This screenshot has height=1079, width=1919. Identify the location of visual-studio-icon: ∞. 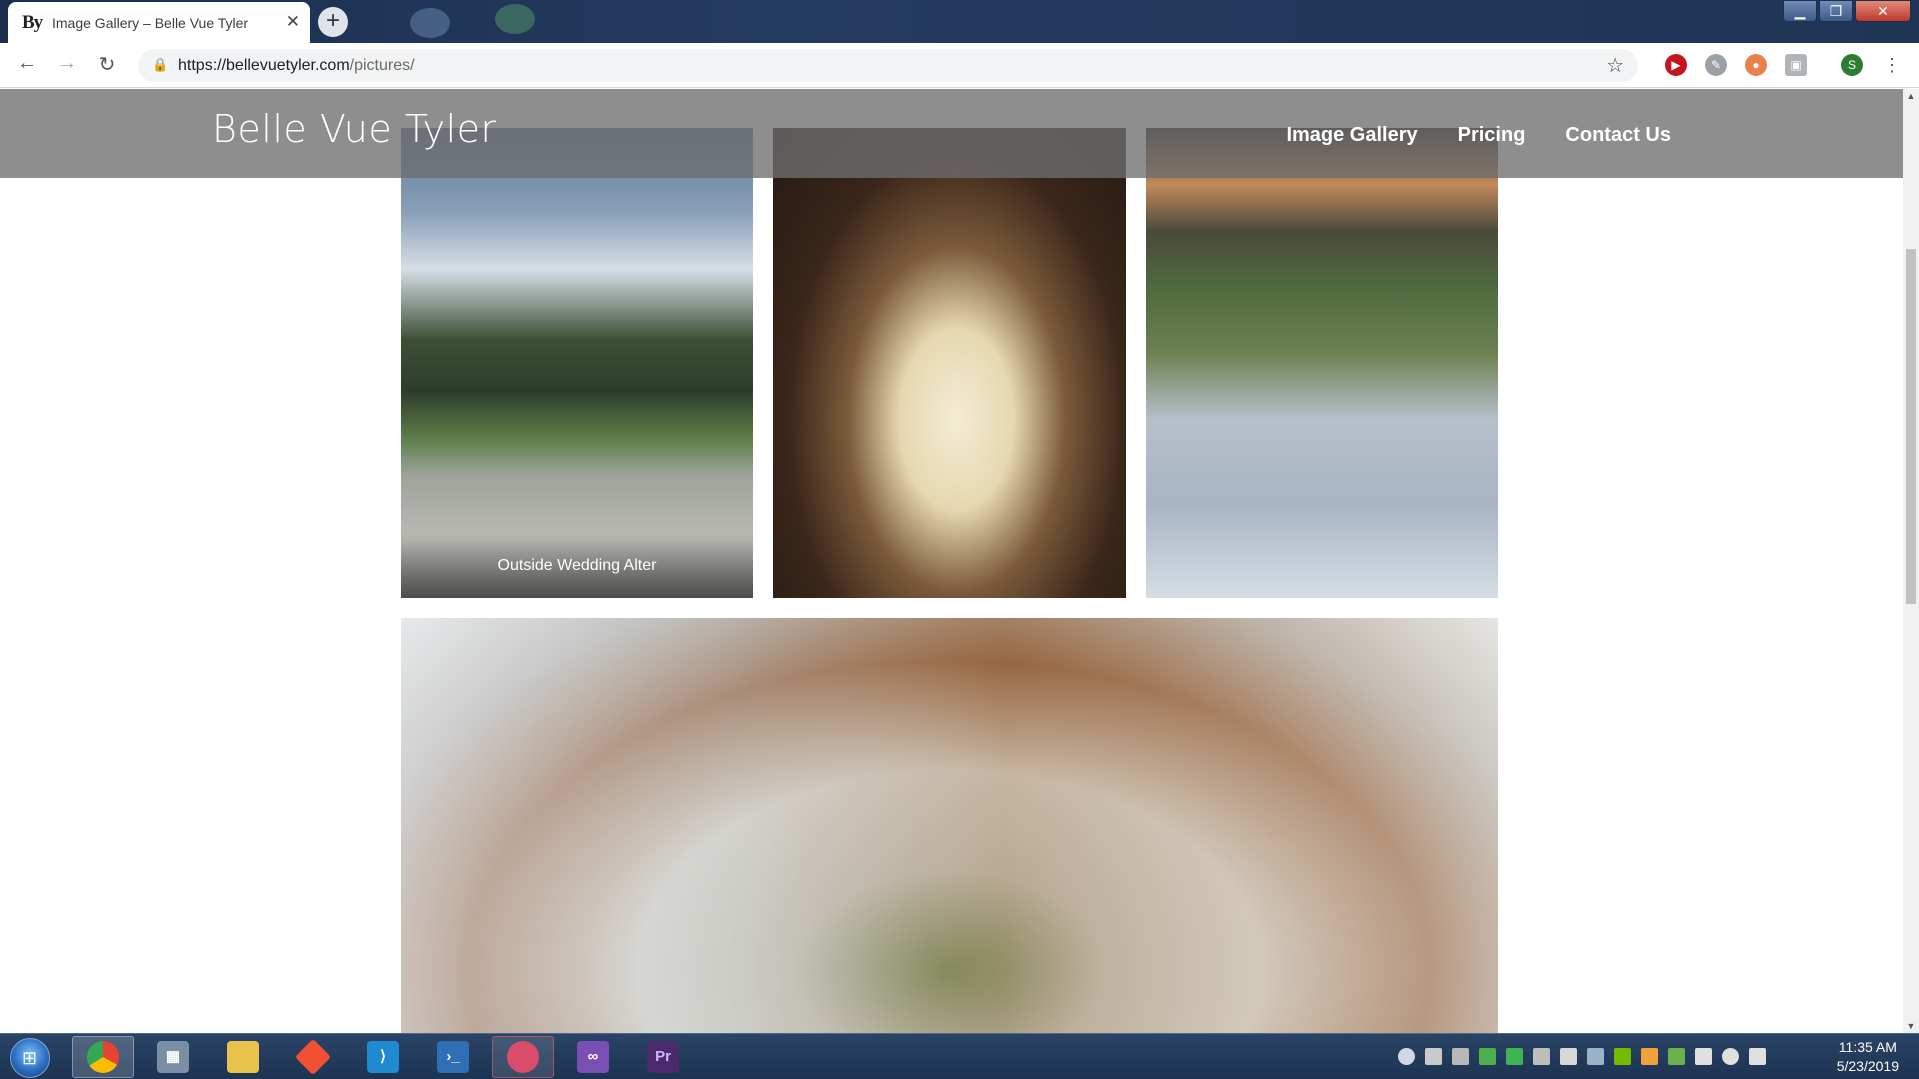
(593, 1057).